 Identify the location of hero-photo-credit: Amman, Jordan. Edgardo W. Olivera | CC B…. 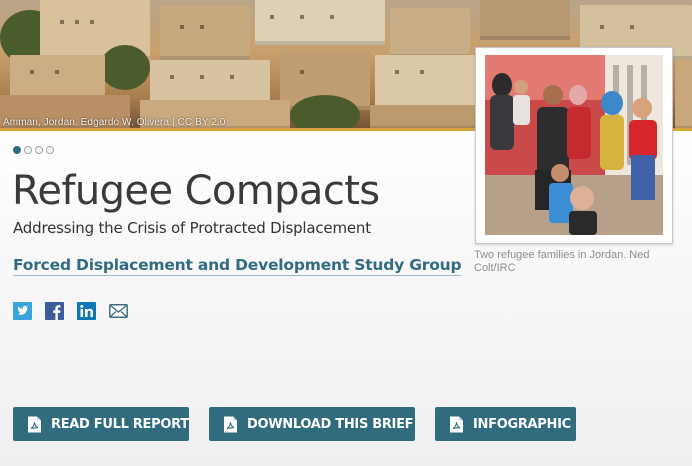
(114, 122).